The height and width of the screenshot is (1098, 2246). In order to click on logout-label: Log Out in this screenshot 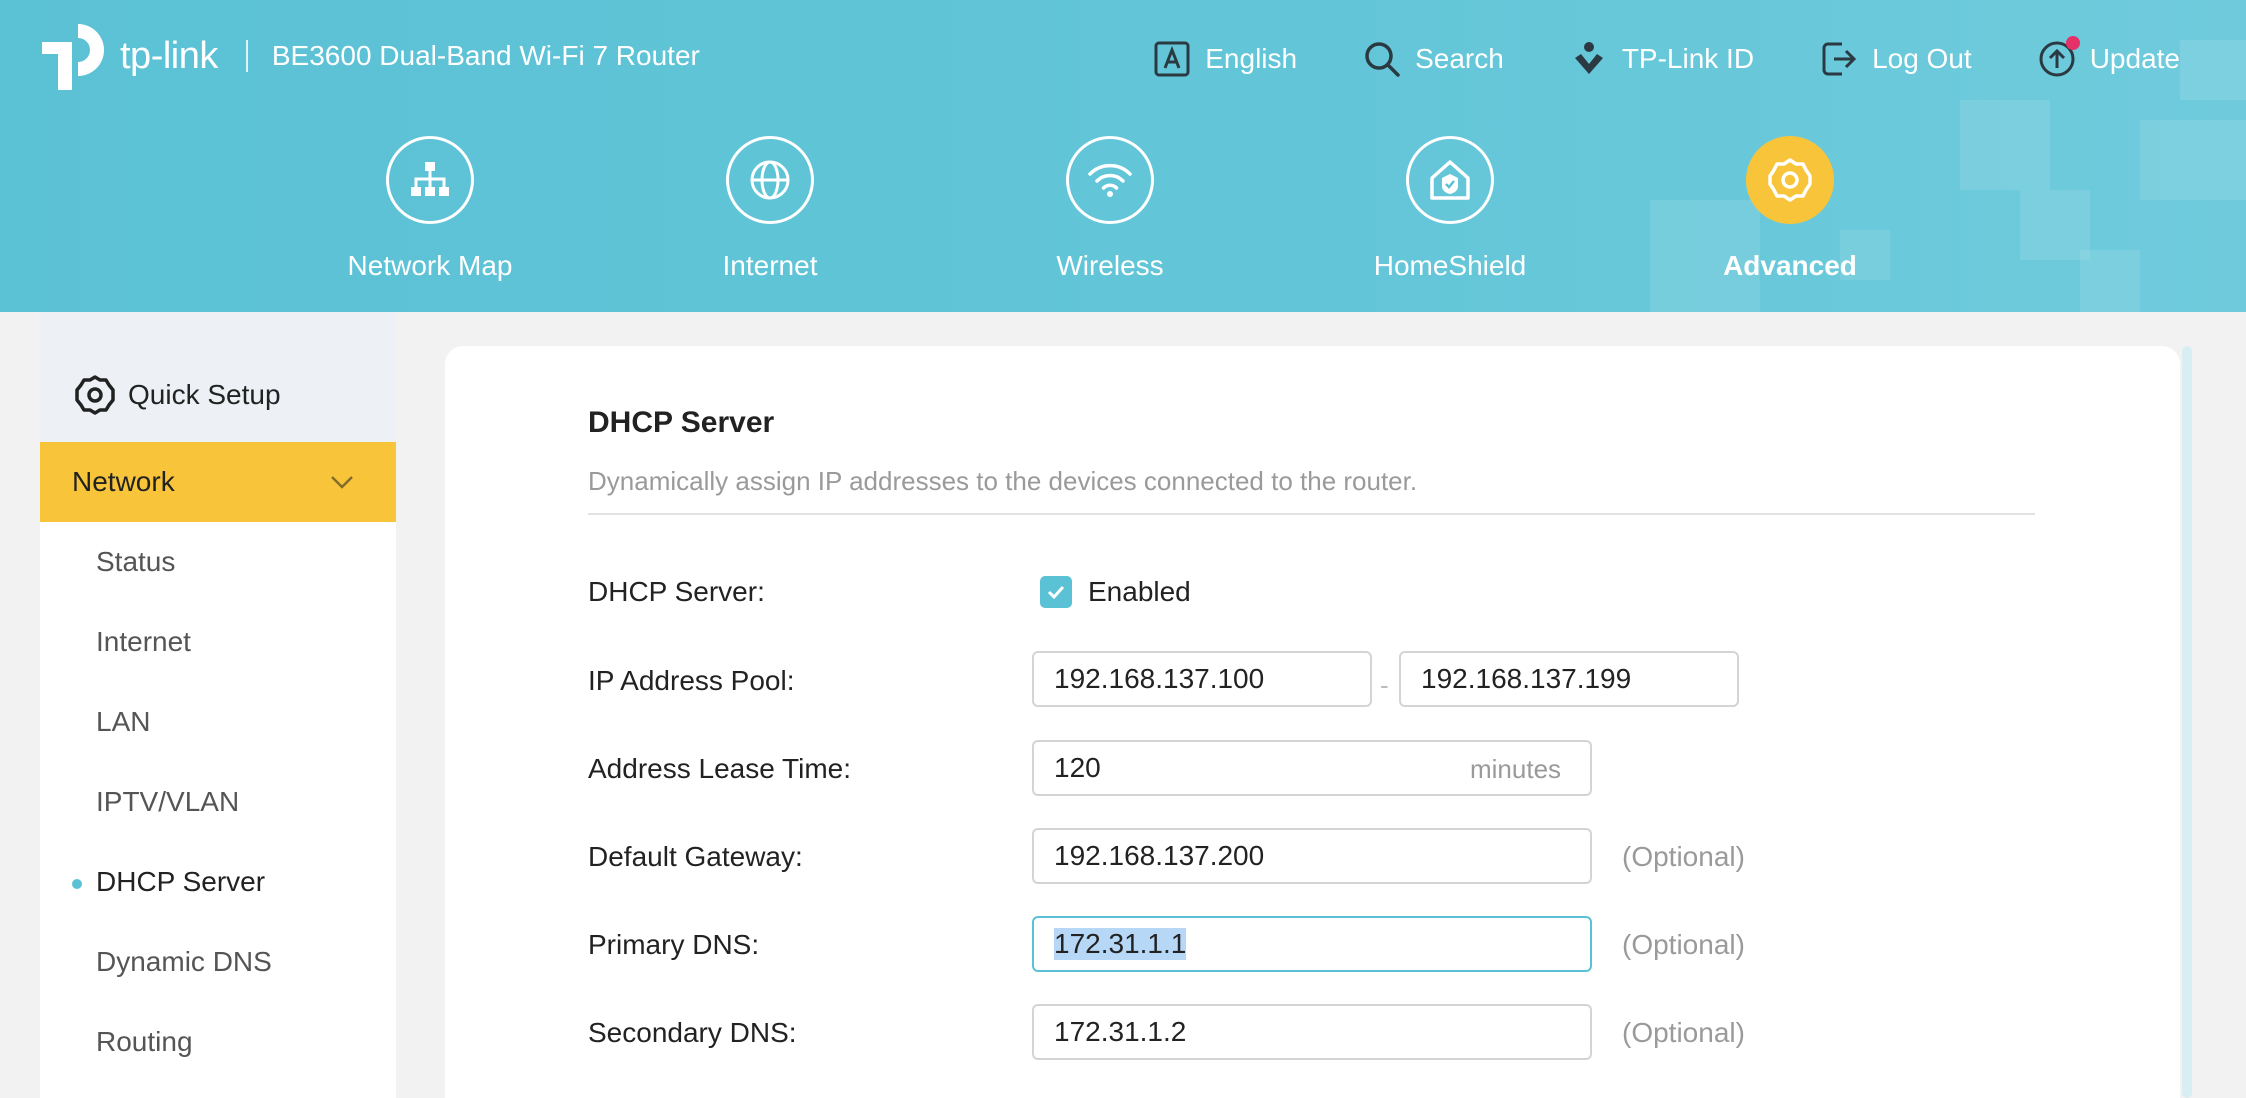, I will do `click(1922, 58)`.